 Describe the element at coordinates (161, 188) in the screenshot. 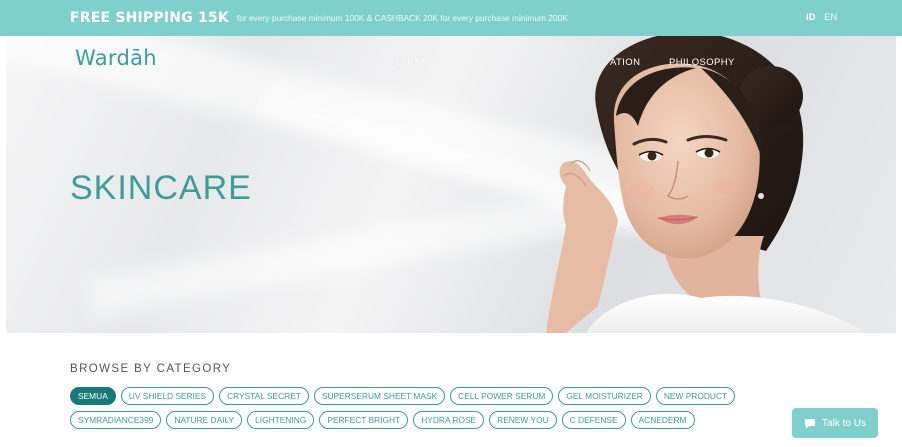

I see `page-title: SKINCARE` at that location.